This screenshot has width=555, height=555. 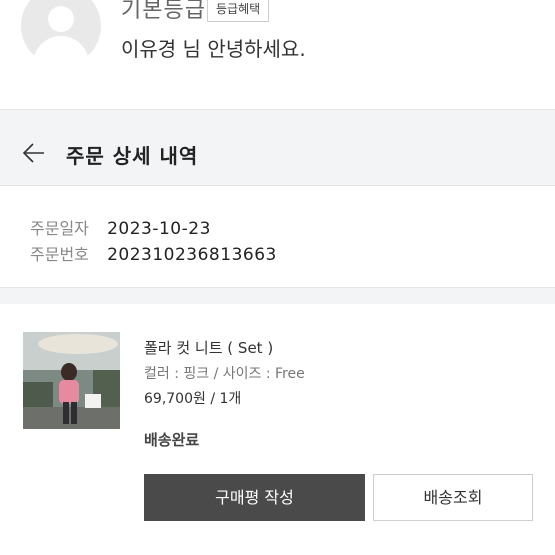 I want to click on avatar, so click(x=61, y=33).